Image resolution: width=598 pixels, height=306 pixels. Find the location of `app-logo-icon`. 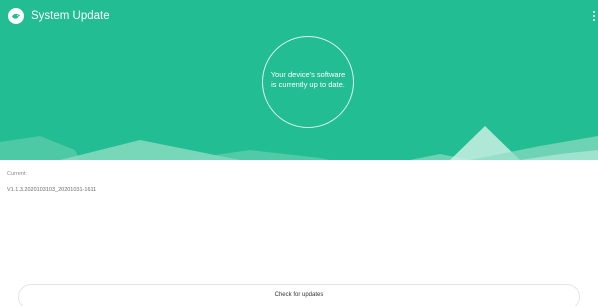

app-logo-icon is located at coordinates (16, 16).